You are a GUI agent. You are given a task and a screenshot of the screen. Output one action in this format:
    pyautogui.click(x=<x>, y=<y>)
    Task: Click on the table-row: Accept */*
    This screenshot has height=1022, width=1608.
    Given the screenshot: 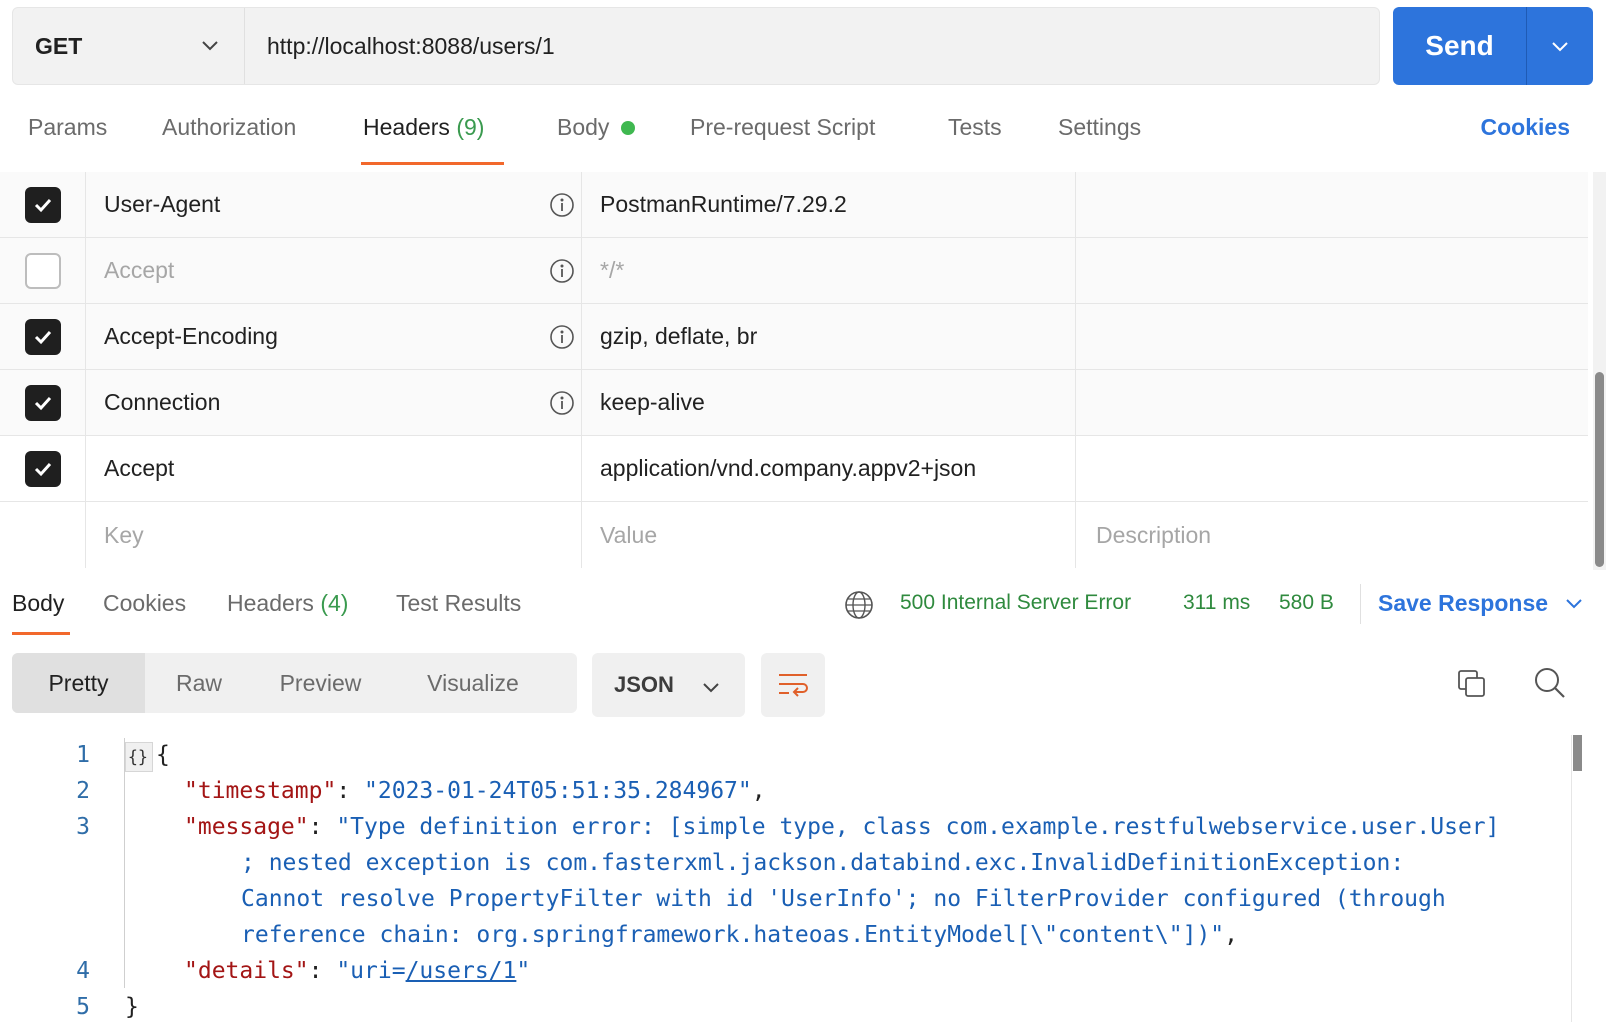 What is the action you would take?
    pyautogui.click(x=794, y=271)
    